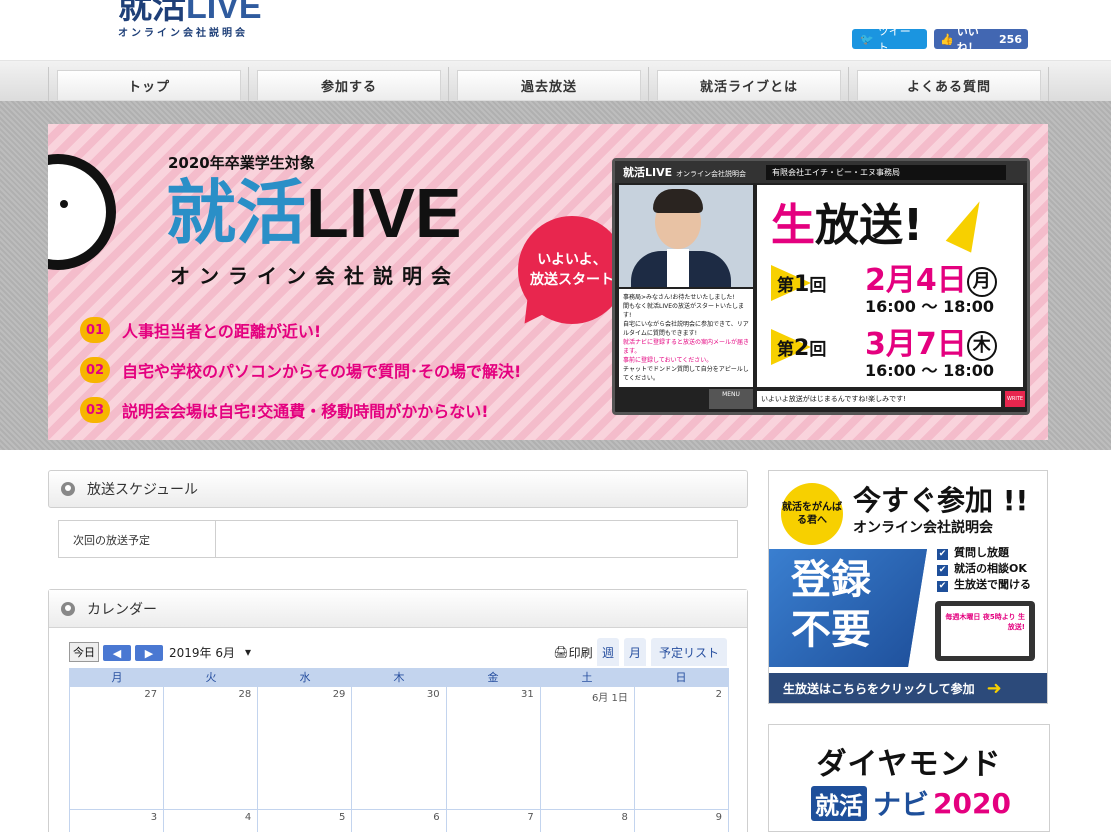 The image size is (1111, 832). I want to click on tab-month: 月, so click(635, 652).